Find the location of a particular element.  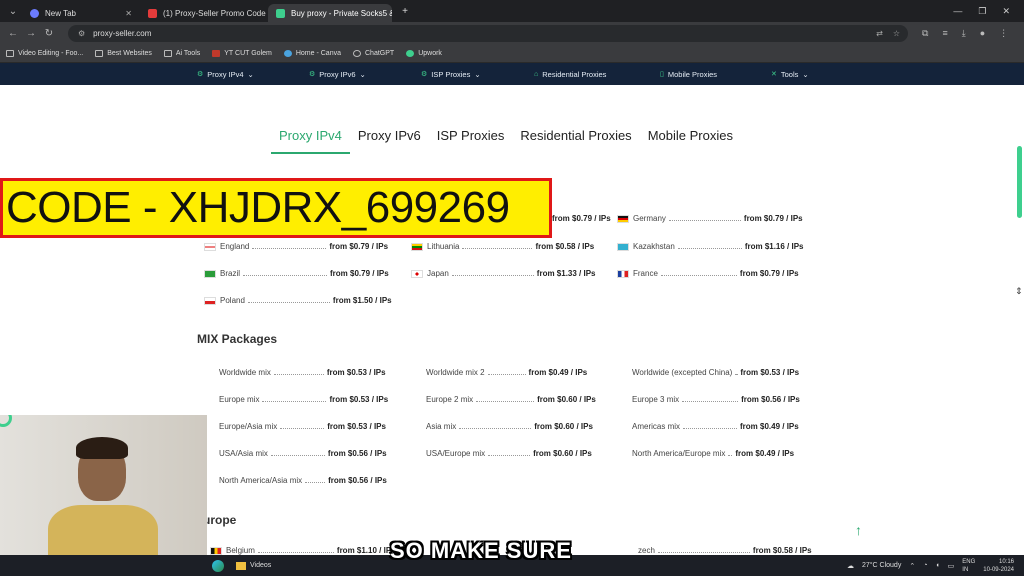

download-icon: ⤓ is located at coordinates (964, 33).